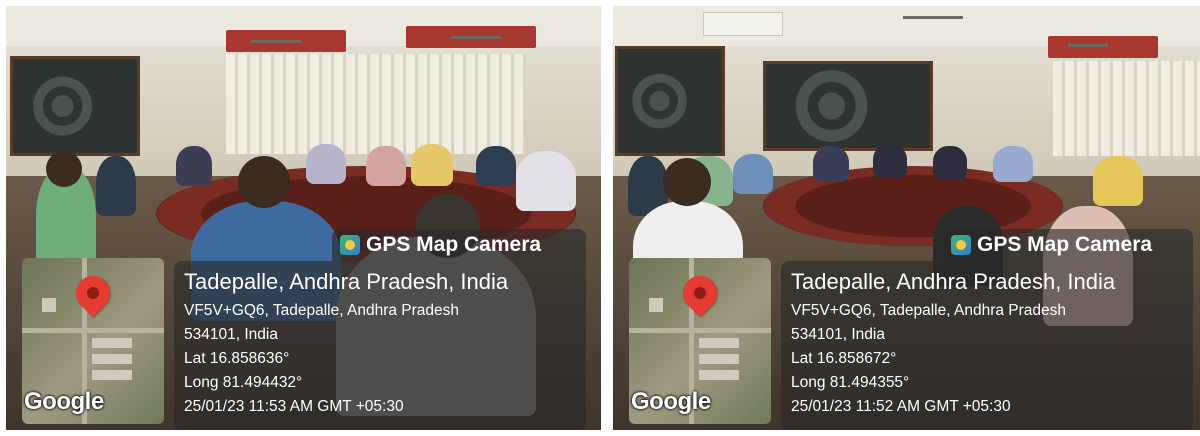  Describe the element at coordinates (901, 406) in the screenshot. I see `timestamp: 25/01/23 11:52 AM GMT +05:30` at that location.